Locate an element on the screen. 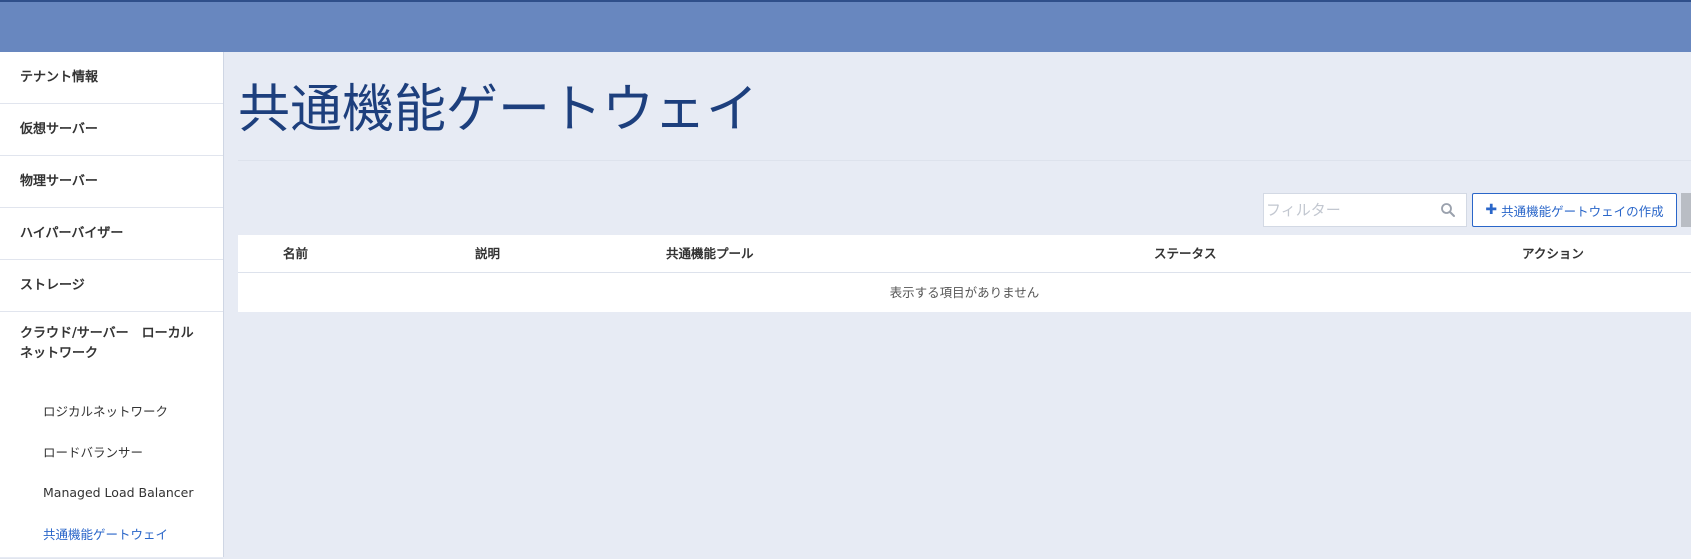  sidebar-subitem-label: ロードバランサー is located at coordinates (93, 452).